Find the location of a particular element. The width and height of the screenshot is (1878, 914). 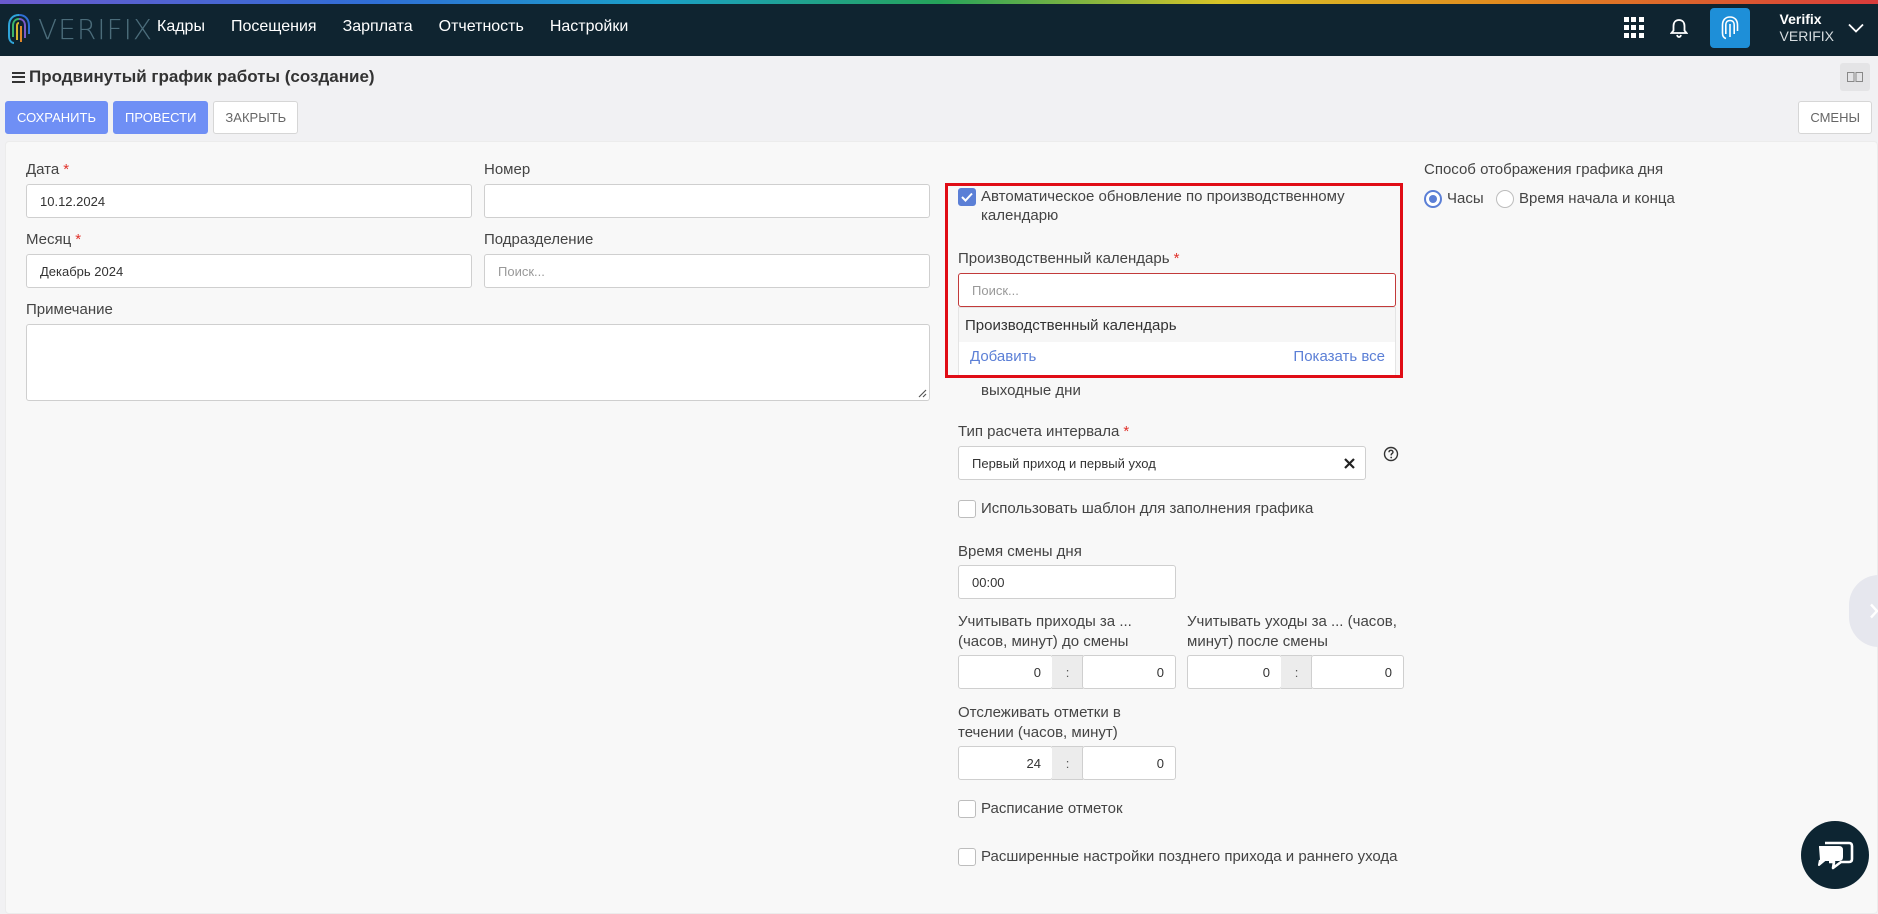

clear-icon is located at coordinates (1349, 463).